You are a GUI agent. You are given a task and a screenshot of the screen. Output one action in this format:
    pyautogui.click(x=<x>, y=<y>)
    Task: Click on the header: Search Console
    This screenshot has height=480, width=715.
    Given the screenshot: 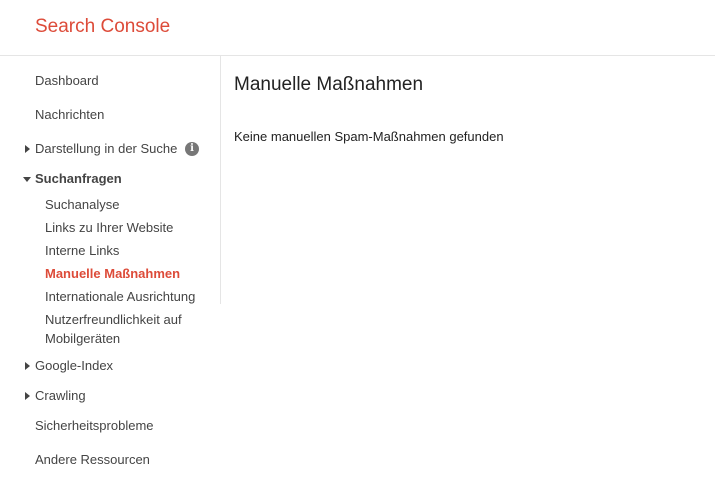 What is the action you would take?
    pyautogui.click(x=357, y=28)
    